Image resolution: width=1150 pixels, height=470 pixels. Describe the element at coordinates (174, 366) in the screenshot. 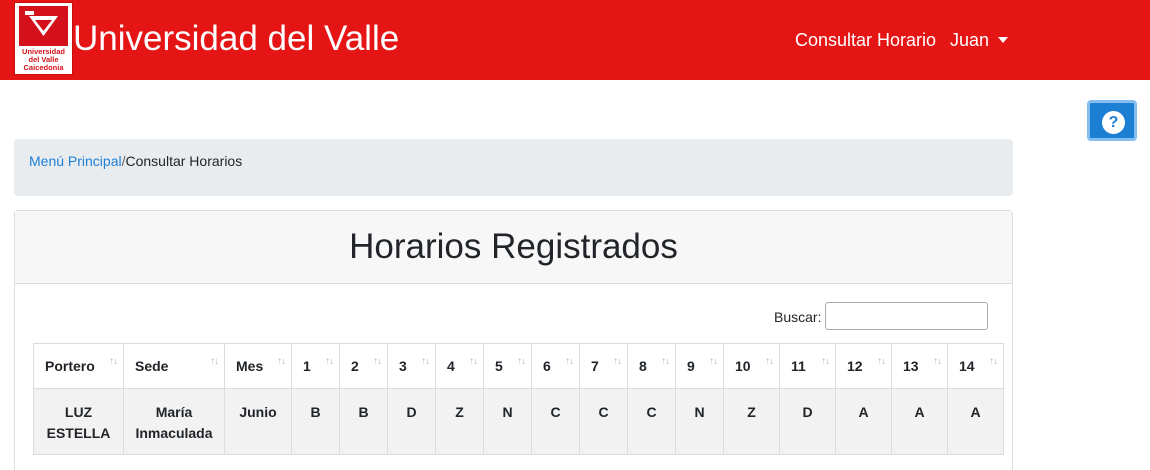

I see `column-header-sede: Sede ↑↓` at that location.